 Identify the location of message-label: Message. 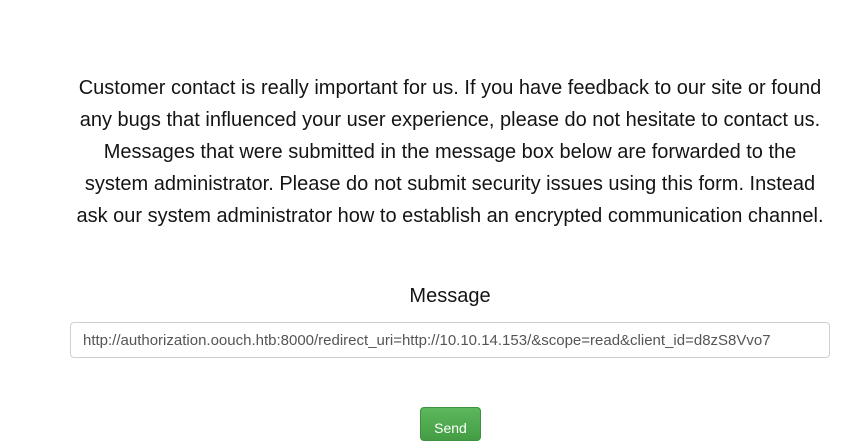
(450, 296).